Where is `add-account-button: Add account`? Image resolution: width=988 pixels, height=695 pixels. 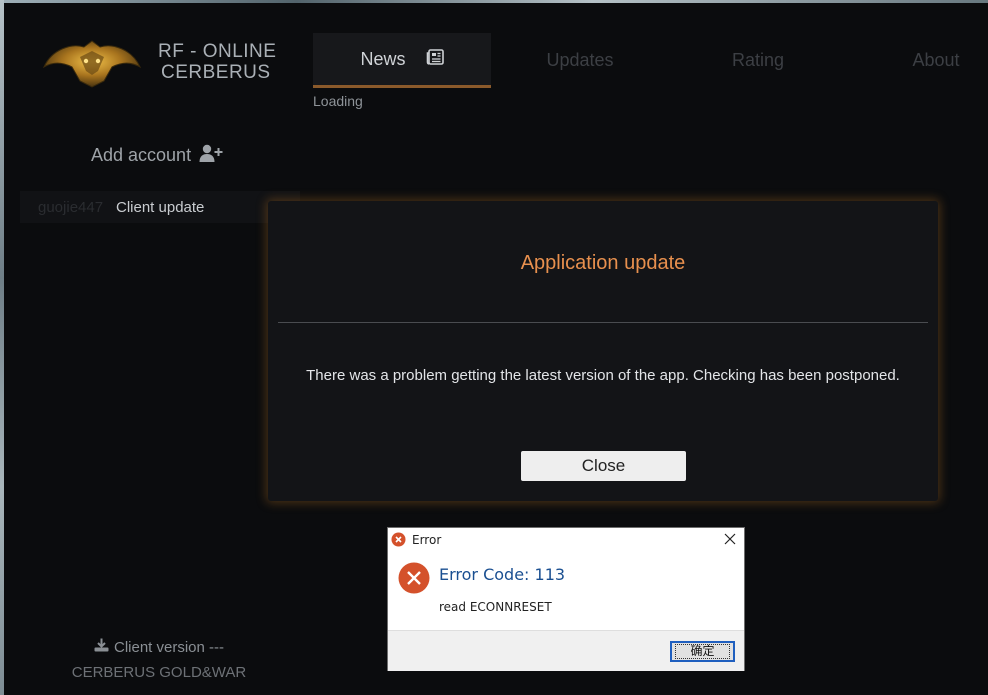
add-account-button: Add account is located at coordinates (157, 155).